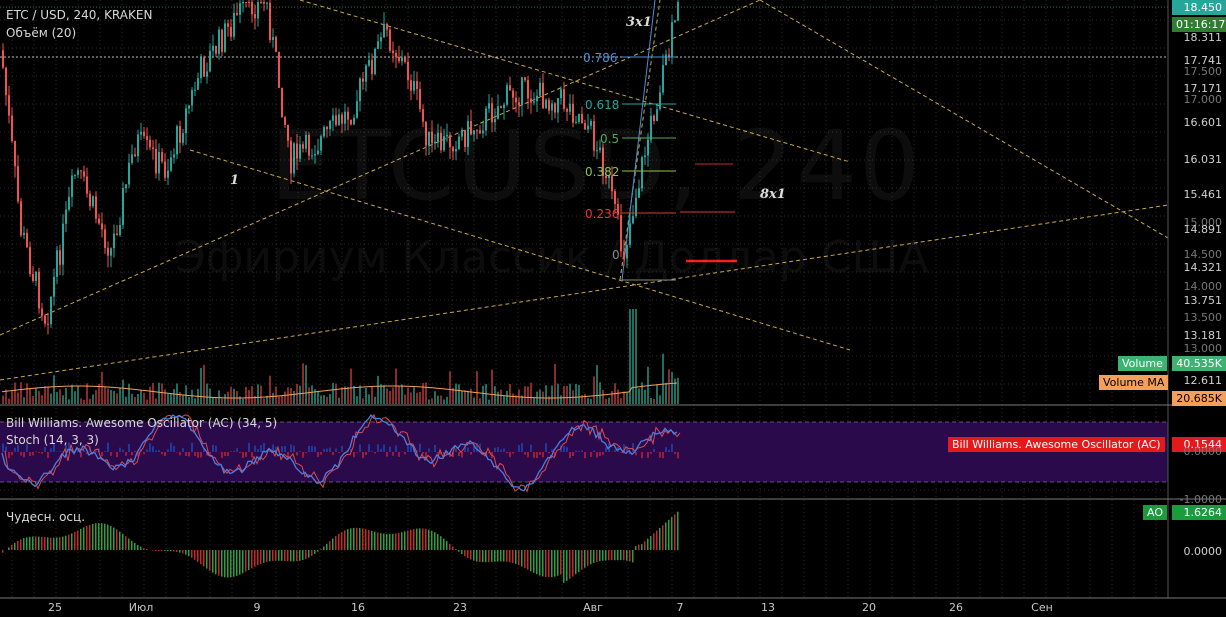  What do you see at coordinates (45, 517) in the screenshot?
I see `ao-study-title: Чудесн. осц.` at bounding box center [45, 517].